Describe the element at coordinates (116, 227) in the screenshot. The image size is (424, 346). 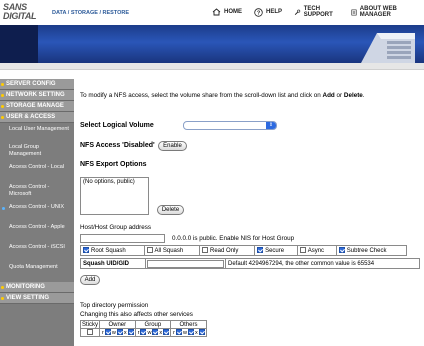
I see `host-address-label: Host/Host Group address` at that location.